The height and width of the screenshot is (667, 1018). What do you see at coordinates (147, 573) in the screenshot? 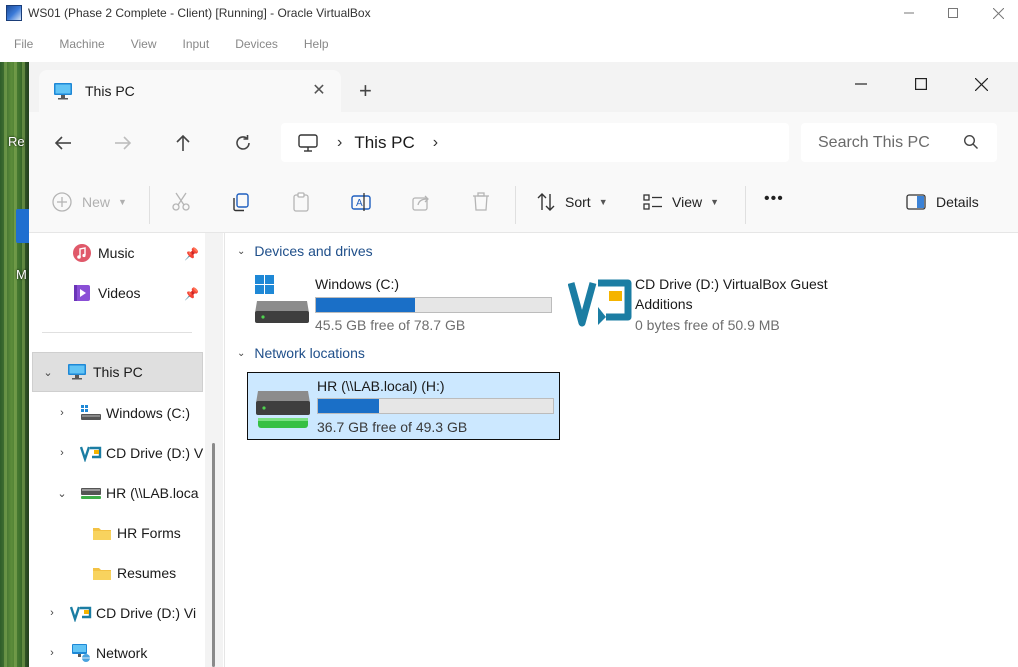
I see `nav-item-label: Resumes` at bounding box center [147, 573].